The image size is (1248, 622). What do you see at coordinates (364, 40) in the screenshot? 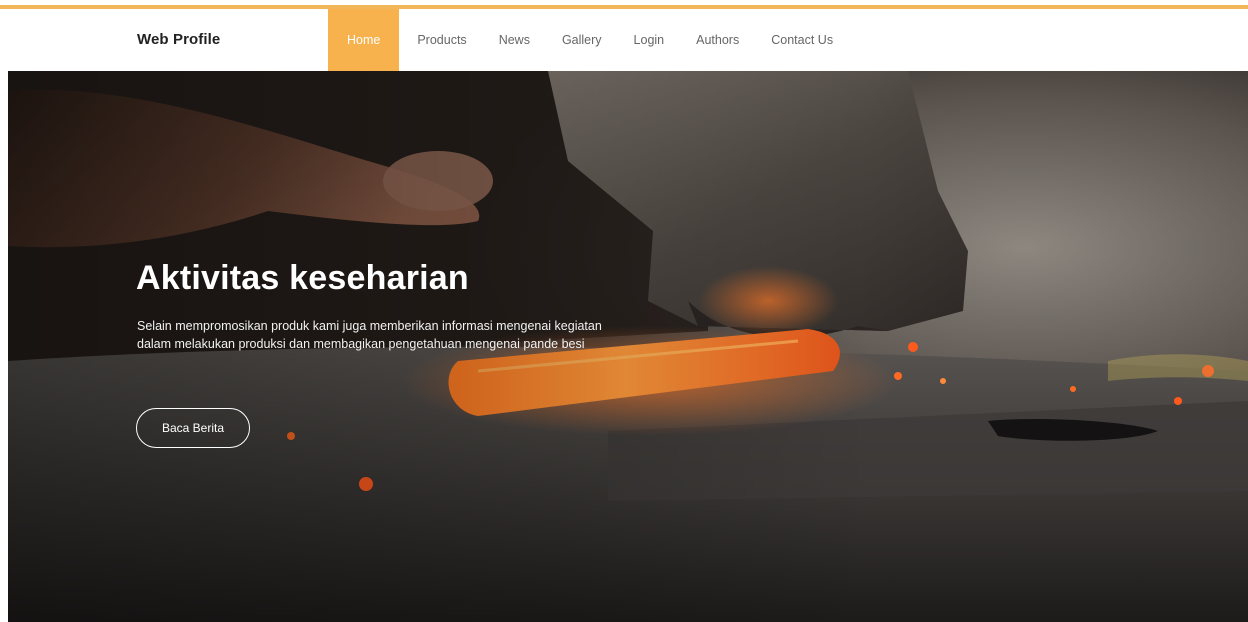
I see `nav-home: Home` at bounding box center [364, 40].